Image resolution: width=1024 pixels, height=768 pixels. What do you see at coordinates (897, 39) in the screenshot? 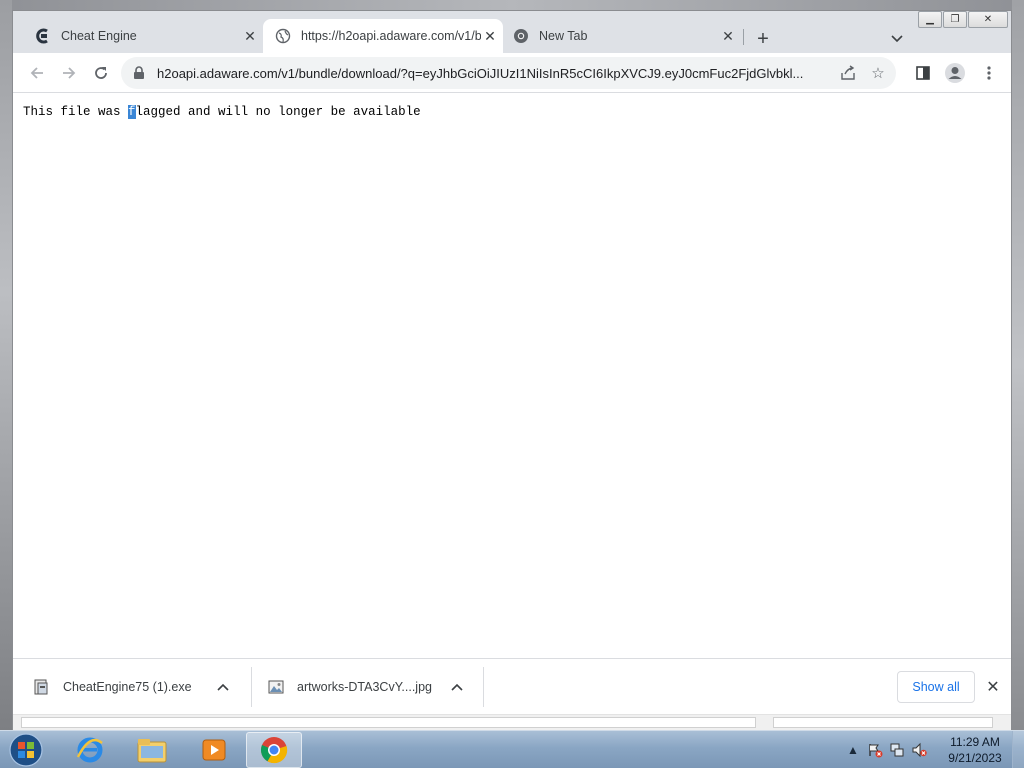
I see `tab-search-chevron-down-icon` at bounding box center [897, 39].